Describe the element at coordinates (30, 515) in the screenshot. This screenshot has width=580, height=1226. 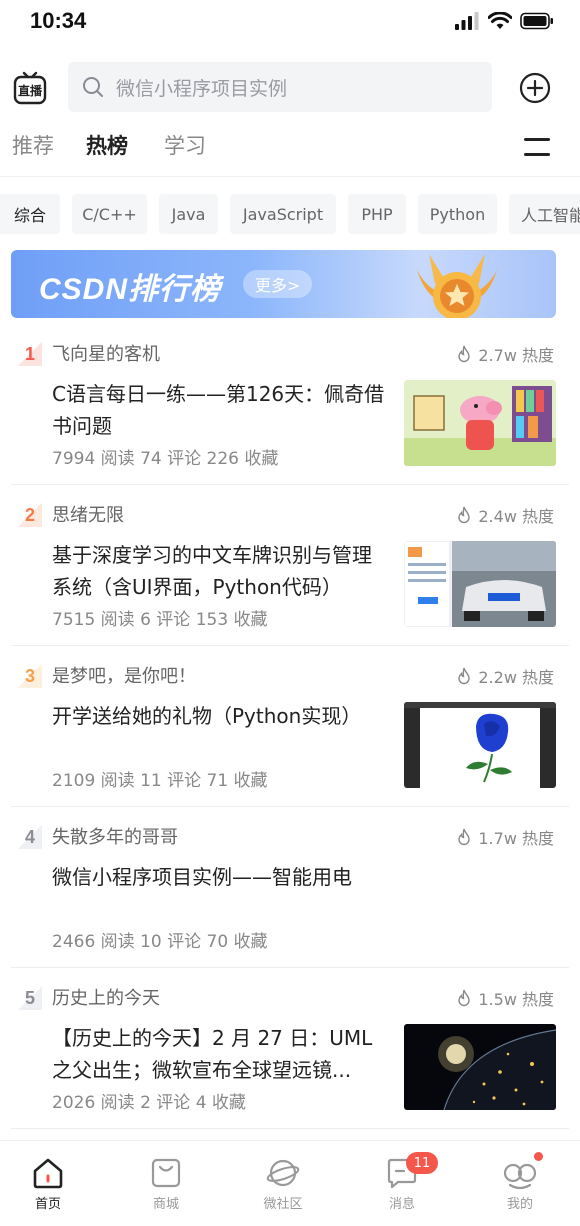
I see `rank-badge: 2` at that location.